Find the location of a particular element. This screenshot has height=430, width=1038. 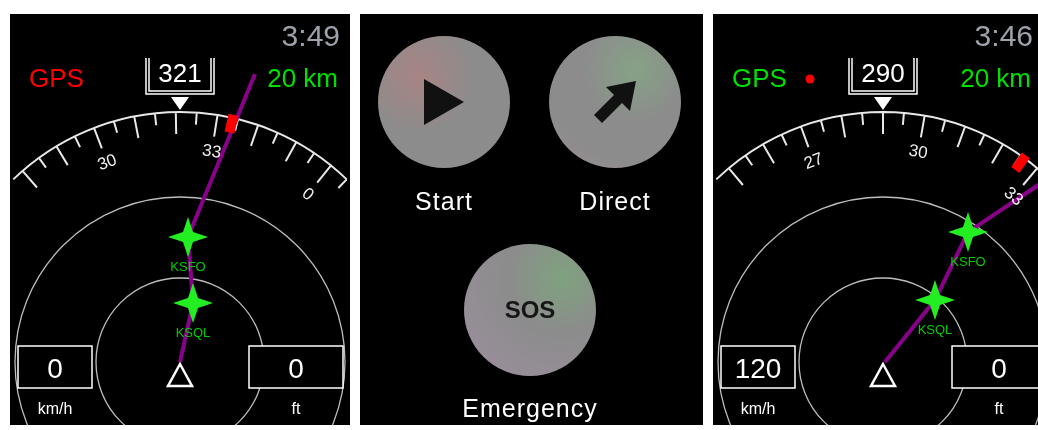

play-icon is located at coordinates (444, 102).